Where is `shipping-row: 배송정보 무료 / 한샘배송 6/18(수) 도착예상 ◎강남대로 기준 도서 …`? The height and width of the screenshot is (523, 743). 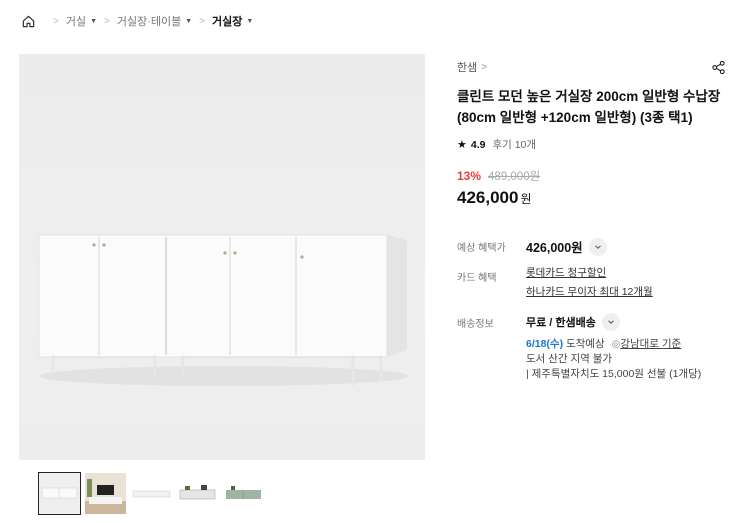
shipping-row: 배송정보 무료 / 한샘배송 6/18(수) 도착예상 ◎강남대로 기준 도서 … is located at coordinates (592, 347).